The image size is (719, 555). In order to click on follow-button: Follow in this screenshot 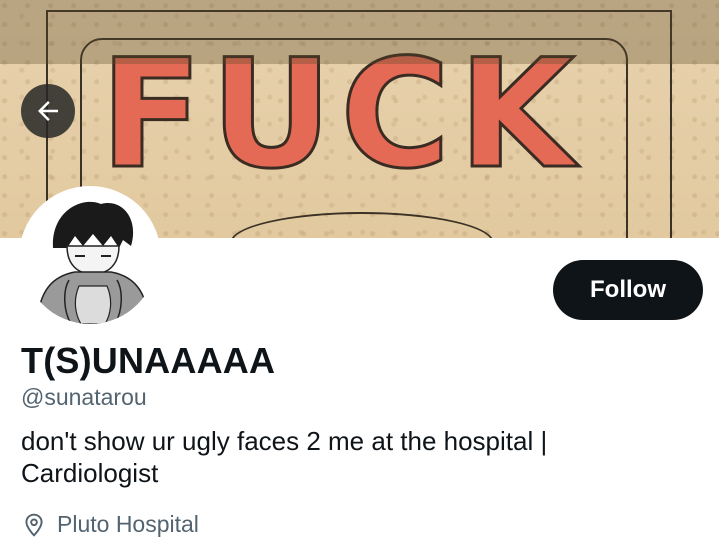, I will do `click(628, 290)`.